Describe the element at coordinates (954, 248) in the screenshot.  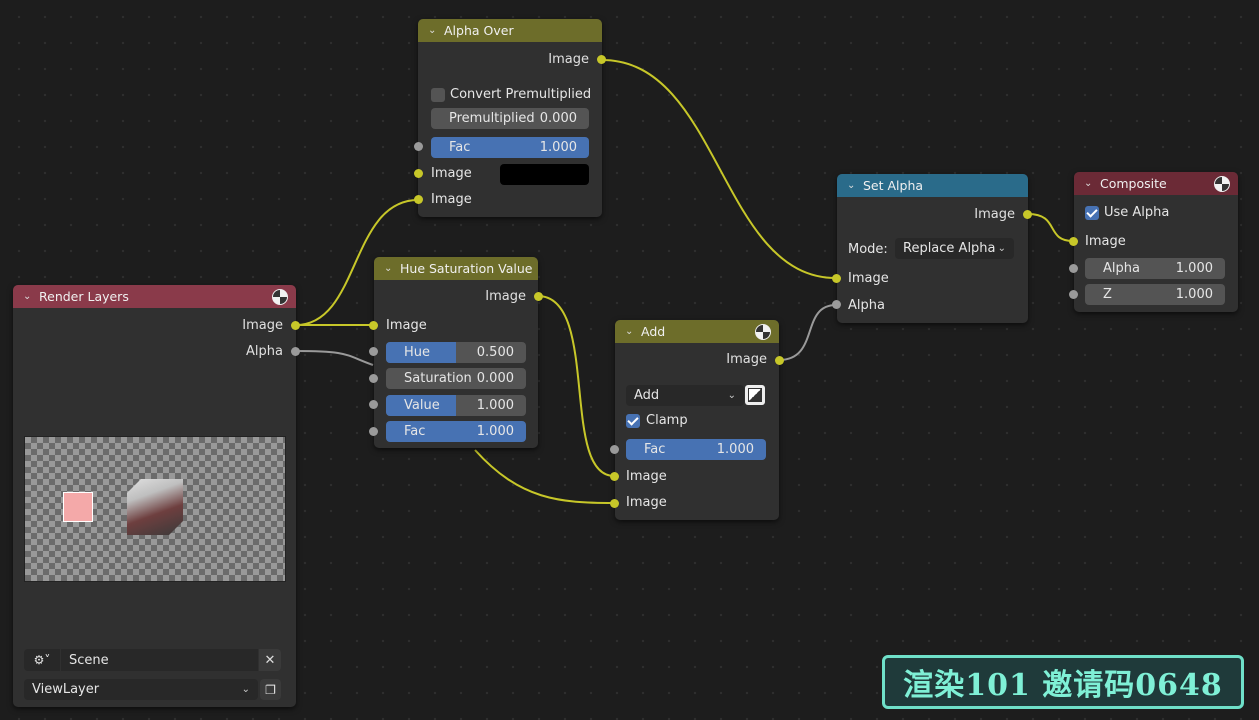
I see `mode-dropdown: Replace Alpha ⌄` at that location.